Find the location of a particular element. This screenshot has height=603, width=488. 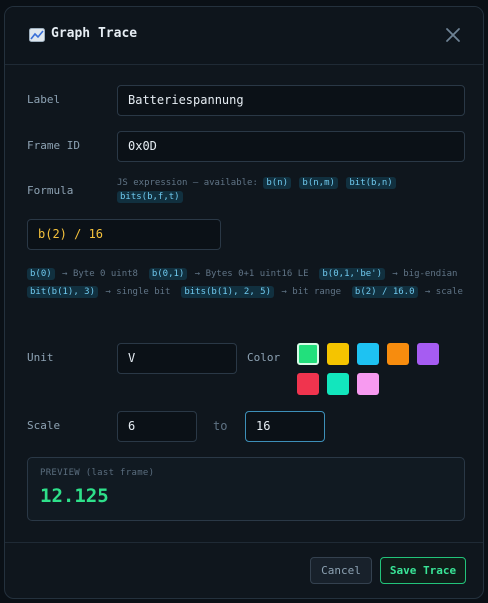

color-swatch-green is located at coordinates (308, 354).